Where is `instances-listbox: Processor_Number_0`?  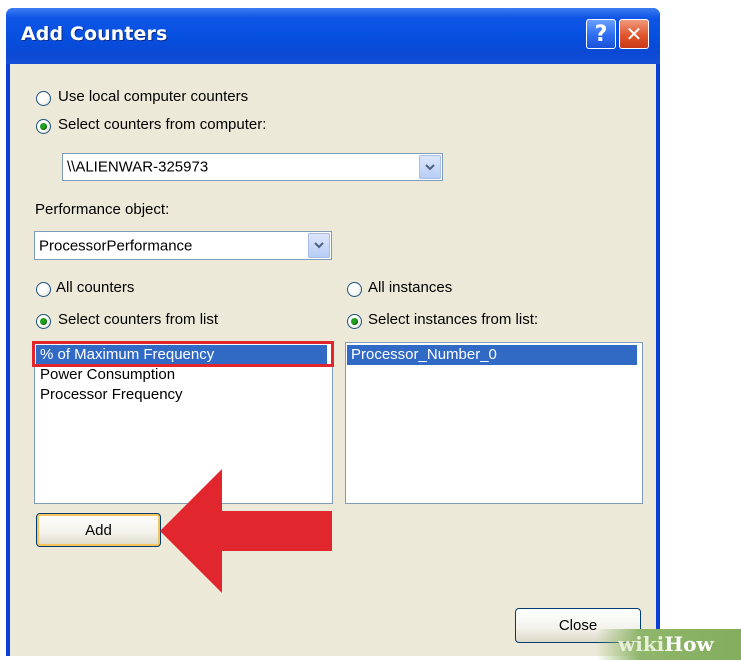 instances-listbox: Processor_Number_0 is located at coordinates (494, 423).